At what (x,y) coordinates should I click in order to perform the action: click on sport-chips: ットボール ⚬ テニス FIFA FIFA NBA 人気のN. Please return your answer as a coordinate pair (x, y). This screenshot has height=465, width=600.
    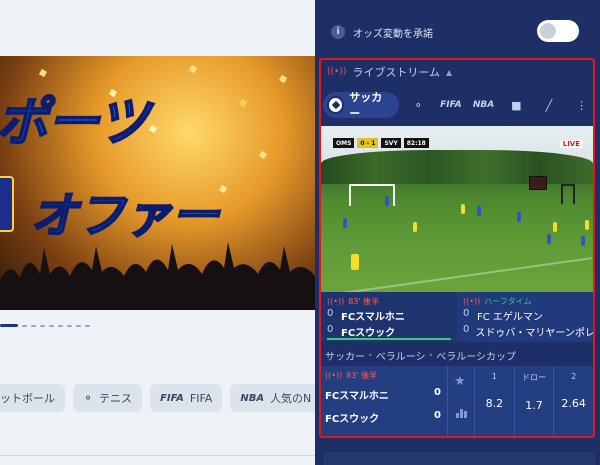
    Looking at the image, I should click on (157, 398).